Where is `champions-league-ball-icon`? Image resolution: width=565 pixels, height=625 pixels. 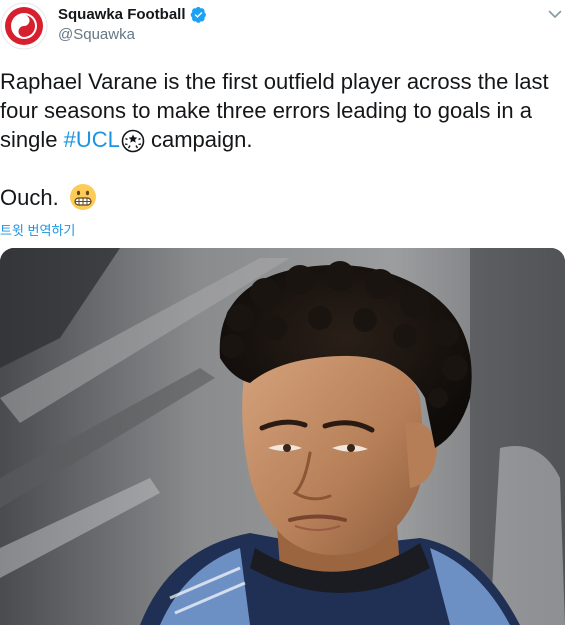
champions-league-ball-icon is located at coordinates (133, 141).